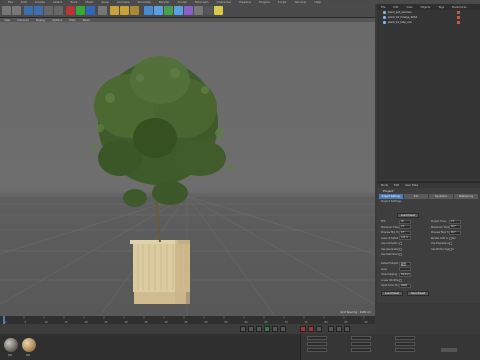 This screenshot has width=480, height=360. I want to click on use-generators-checkbox, so click(400, 249).